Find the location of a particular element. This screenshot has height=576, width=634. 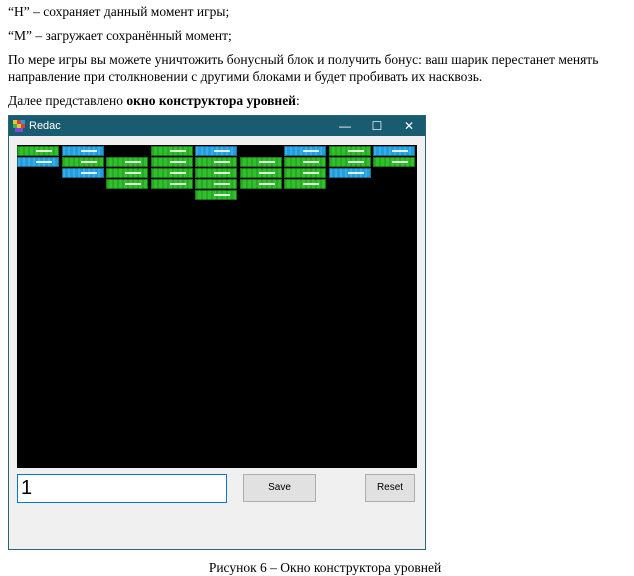

reset-button: Reset is located at coordinates (390, 488).